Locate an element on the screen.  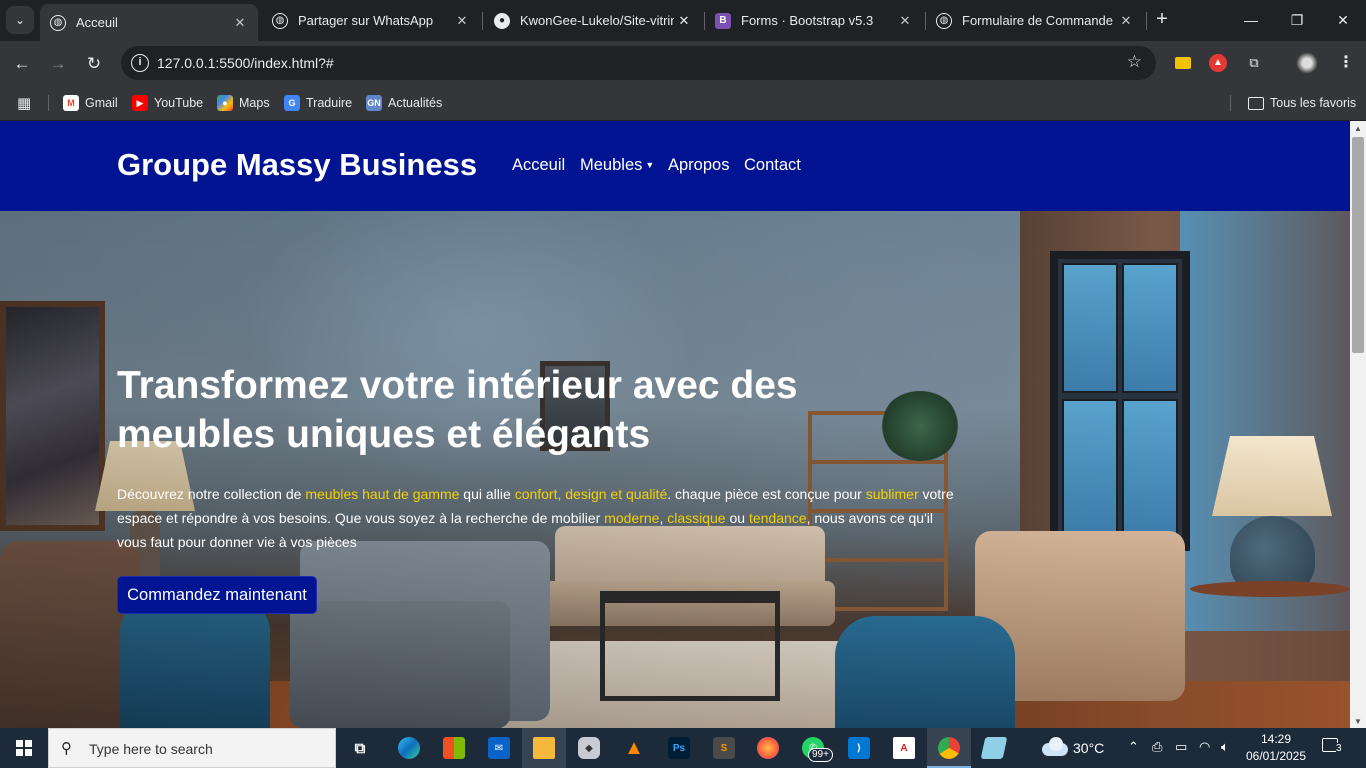
forward-button: → is located at coordinates (58, 64).